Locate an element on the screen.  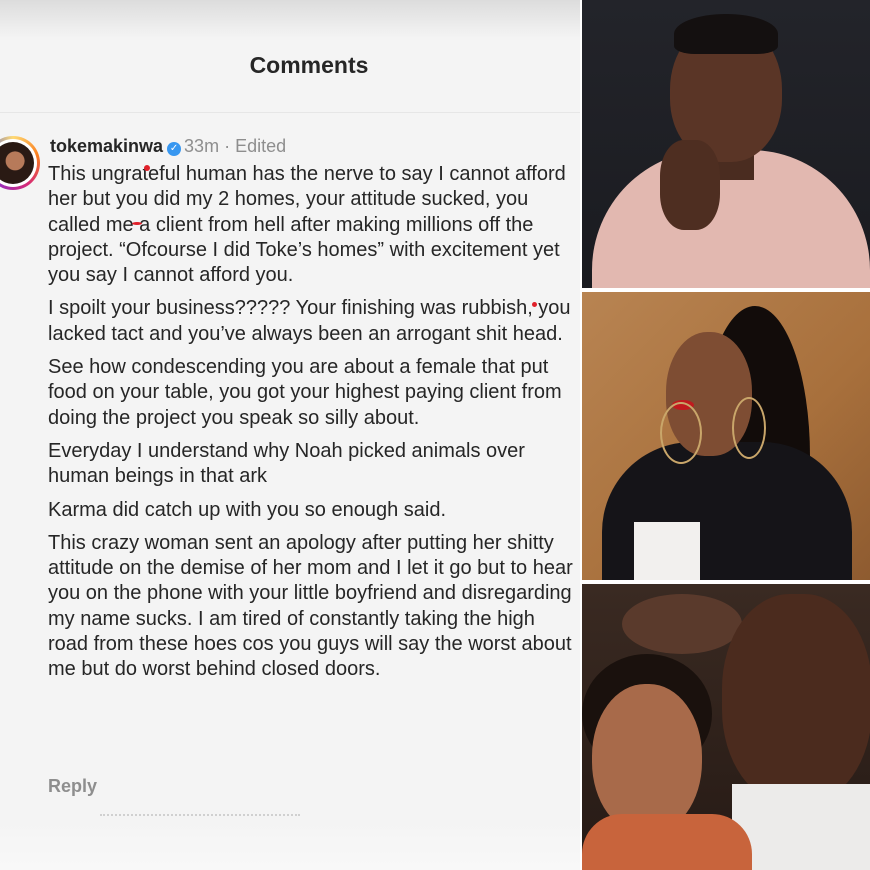
avatar is located at coordinates (20, 163).